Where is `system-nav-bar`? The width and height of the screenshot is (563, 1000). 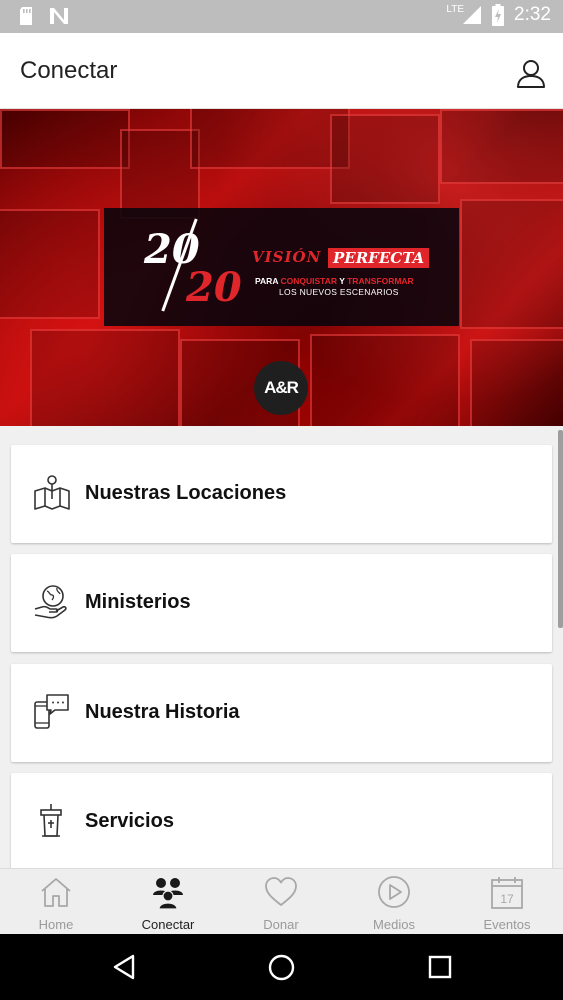 system-nav-bar is located at coordinates (281, 967).